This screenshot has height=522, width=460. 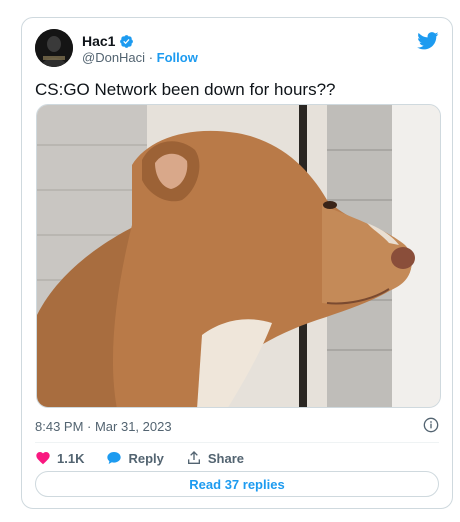 I want to click on heart-icon, so click(x=43, y=458).